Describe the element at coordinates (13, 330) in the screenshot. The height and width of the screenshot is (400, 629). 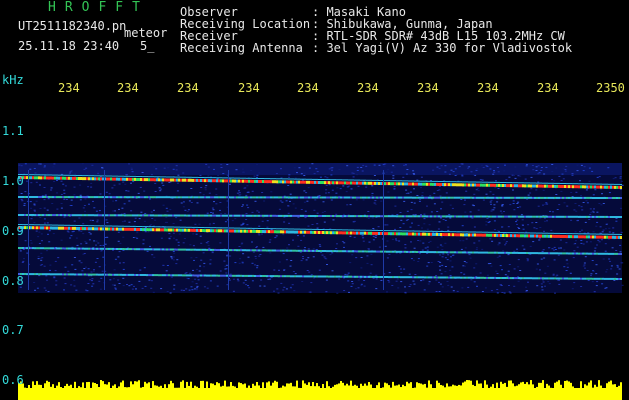
I see `freq-tick: 0.7` at that location.